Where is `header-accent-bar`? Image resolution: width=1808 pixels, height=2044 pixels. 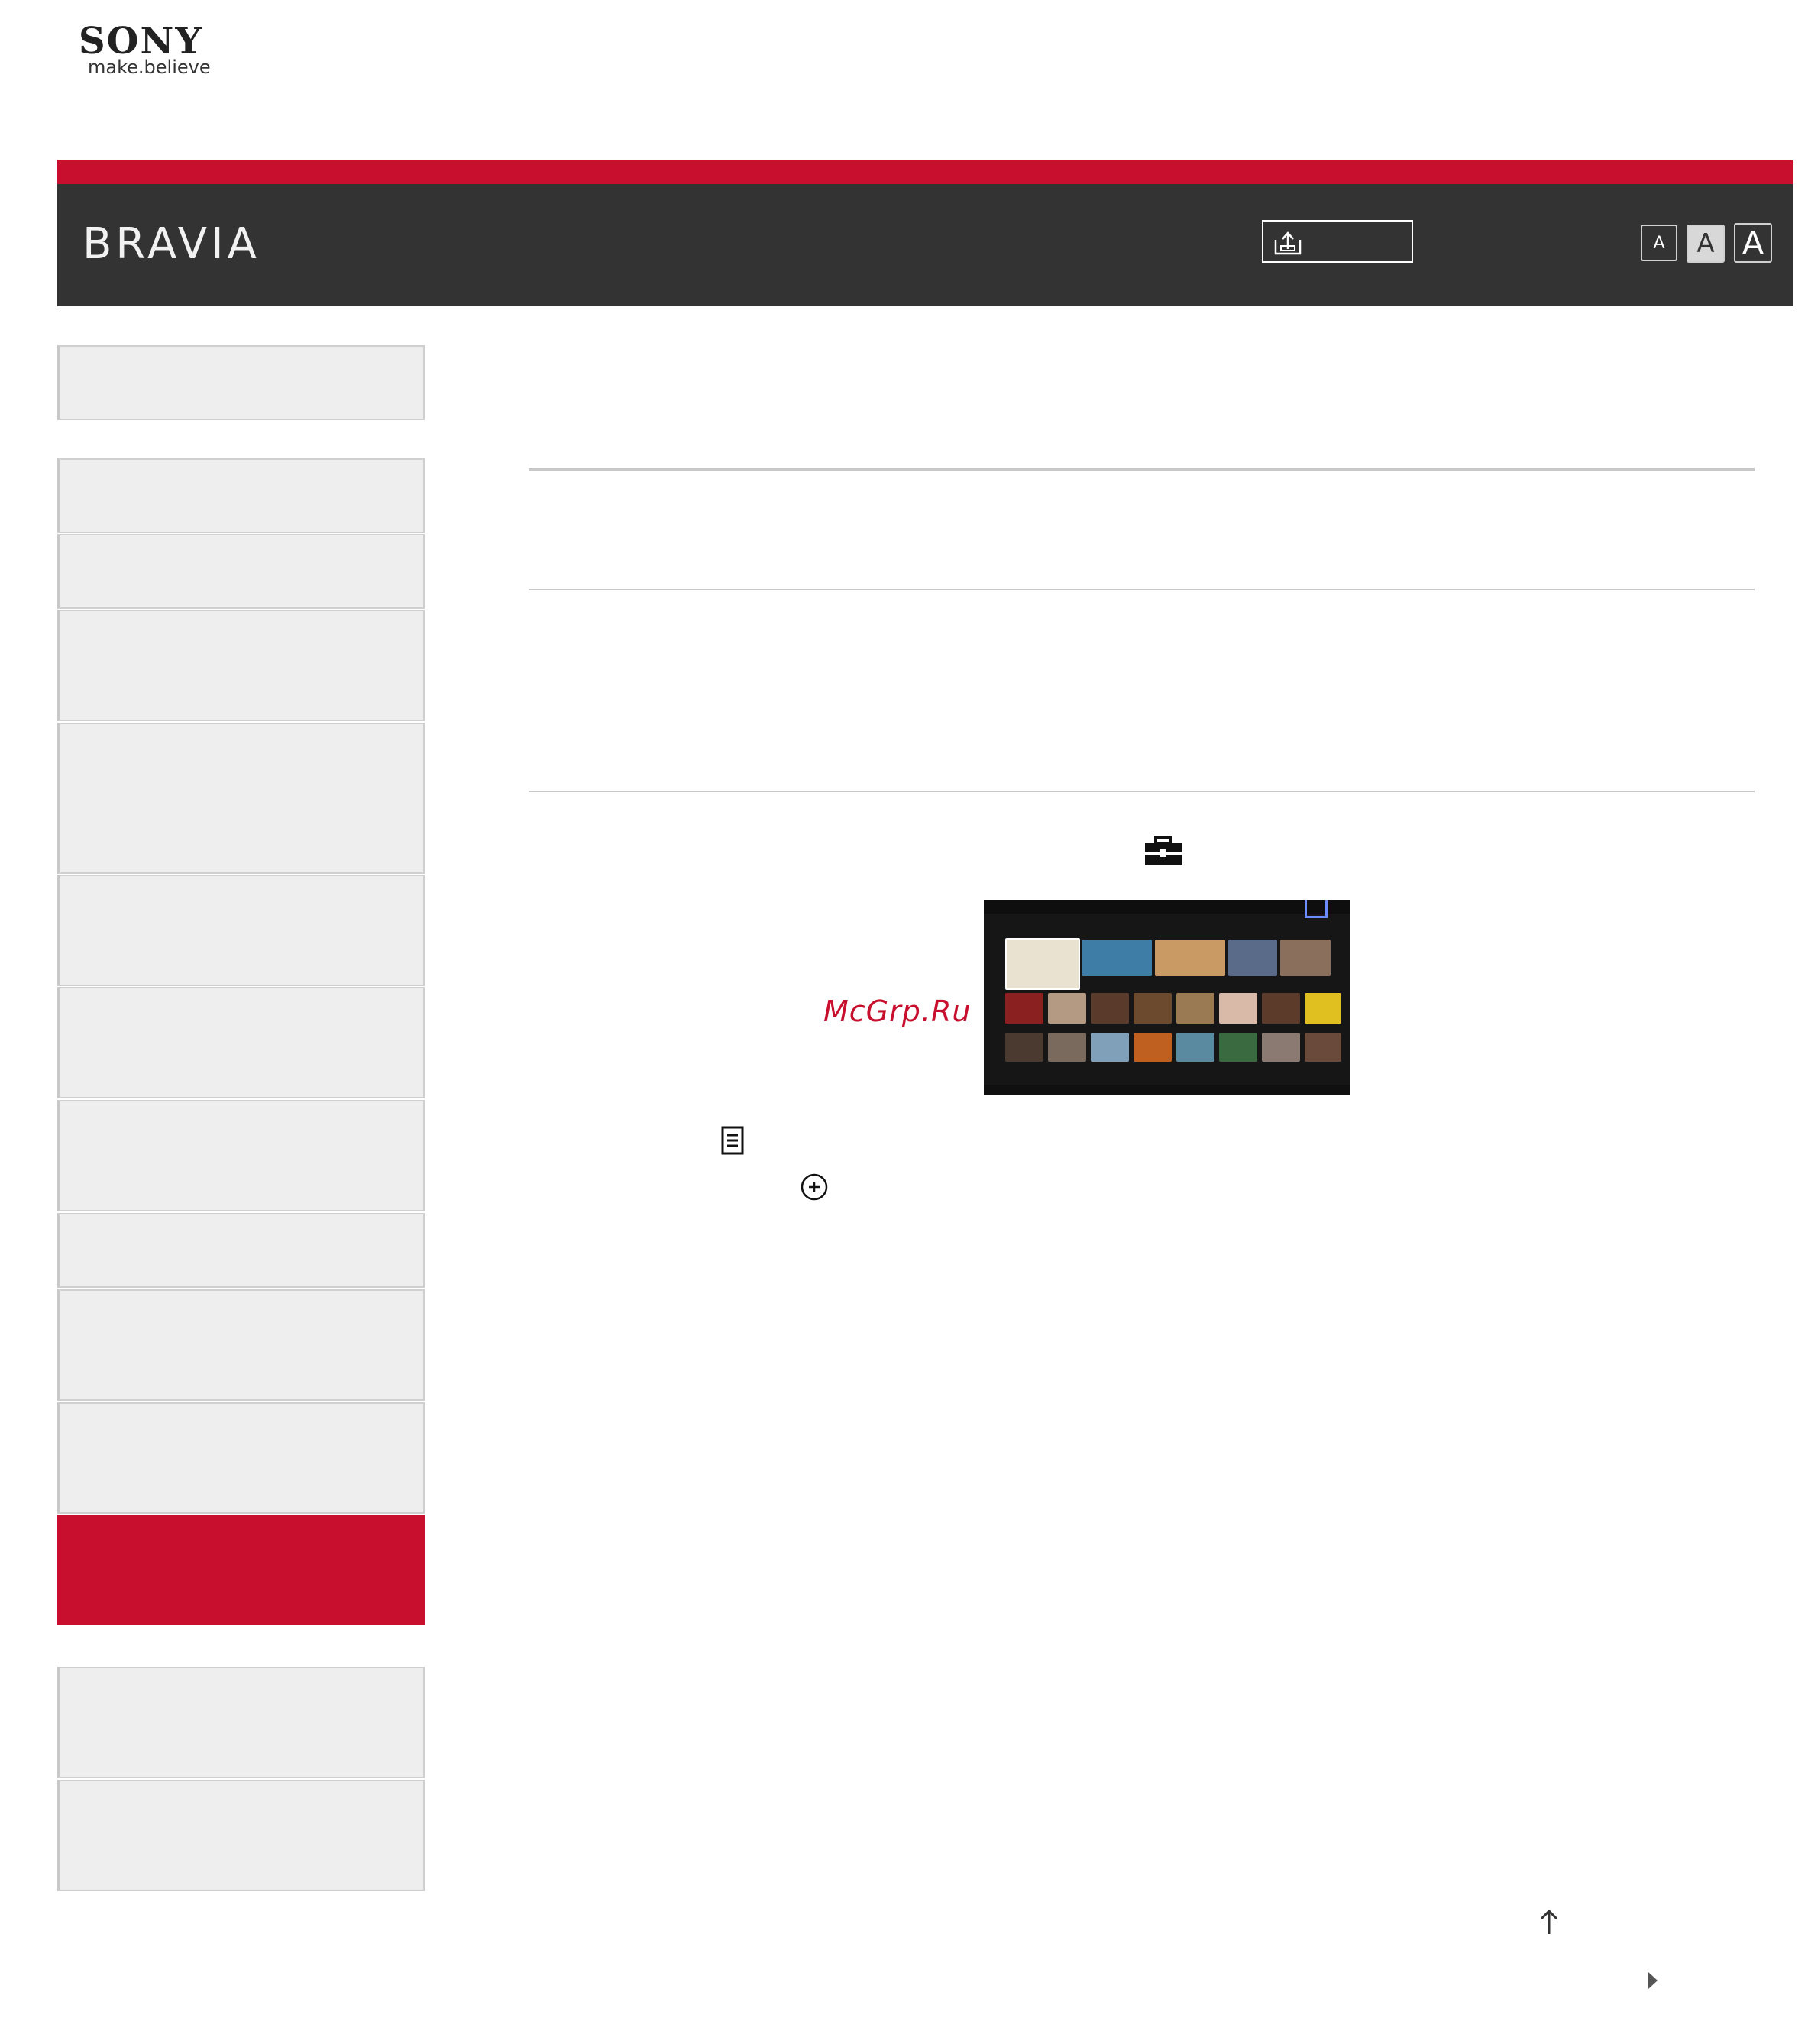
header-accent-bar is located at coordinates (925, 172).